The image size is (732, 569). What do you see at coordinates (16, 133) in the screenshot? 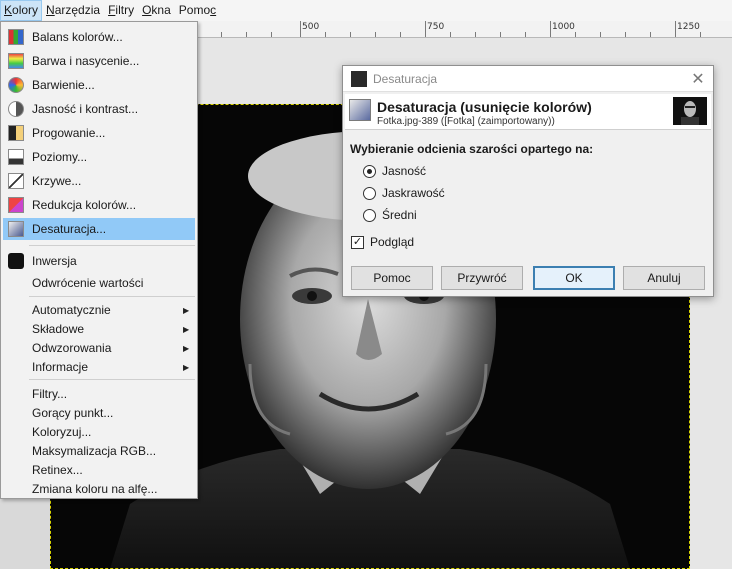
I see `threshold-icon` at bounding box center [16, 133].